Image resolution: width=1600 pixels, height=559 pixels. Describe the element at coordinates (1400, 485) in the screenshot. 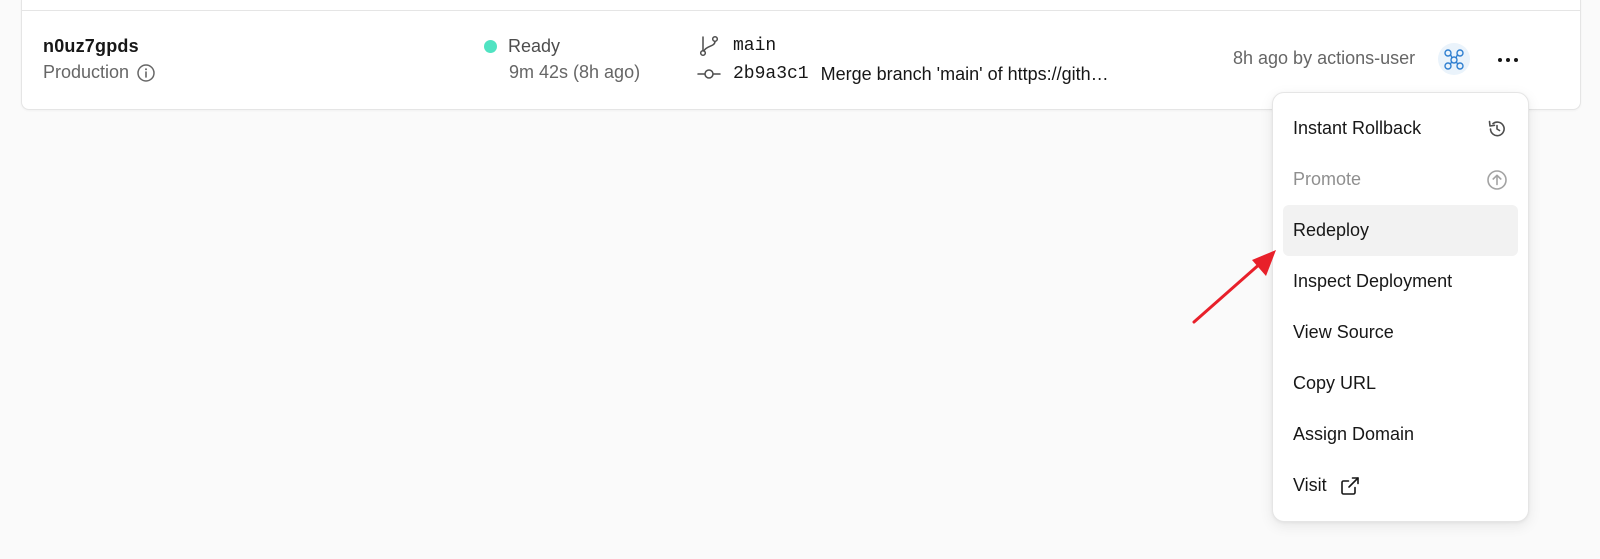

I see `menu-item-visit: Visit` at that location.